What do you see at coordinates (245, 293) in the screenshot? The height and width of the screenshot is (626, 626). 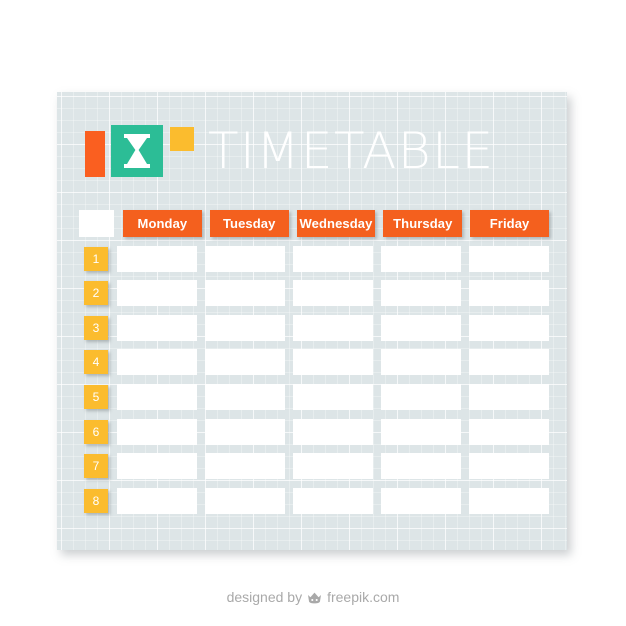 I see `cell-2-tuesday` at bounding box center [245, 293].